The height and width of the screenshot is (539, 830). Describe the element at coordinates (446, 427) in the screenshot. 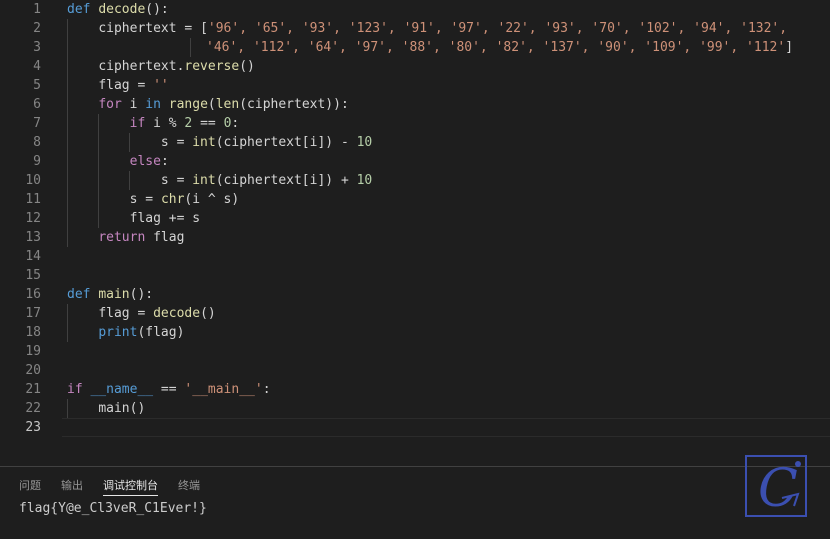

I see `code-line-23-current` at that location.